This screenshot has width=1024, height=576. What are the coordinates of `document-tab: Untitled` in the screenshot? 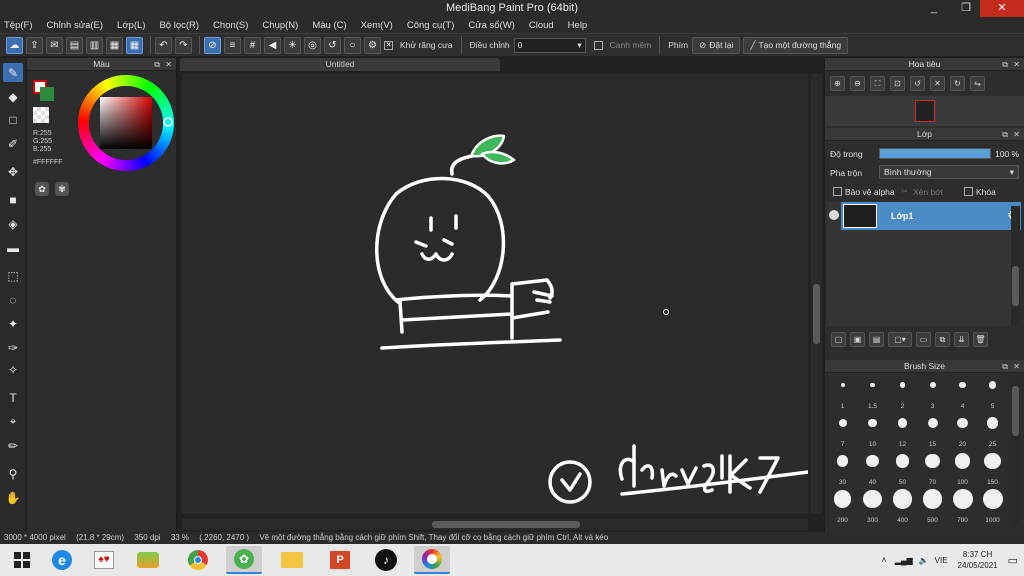 It's located at (340, 64).